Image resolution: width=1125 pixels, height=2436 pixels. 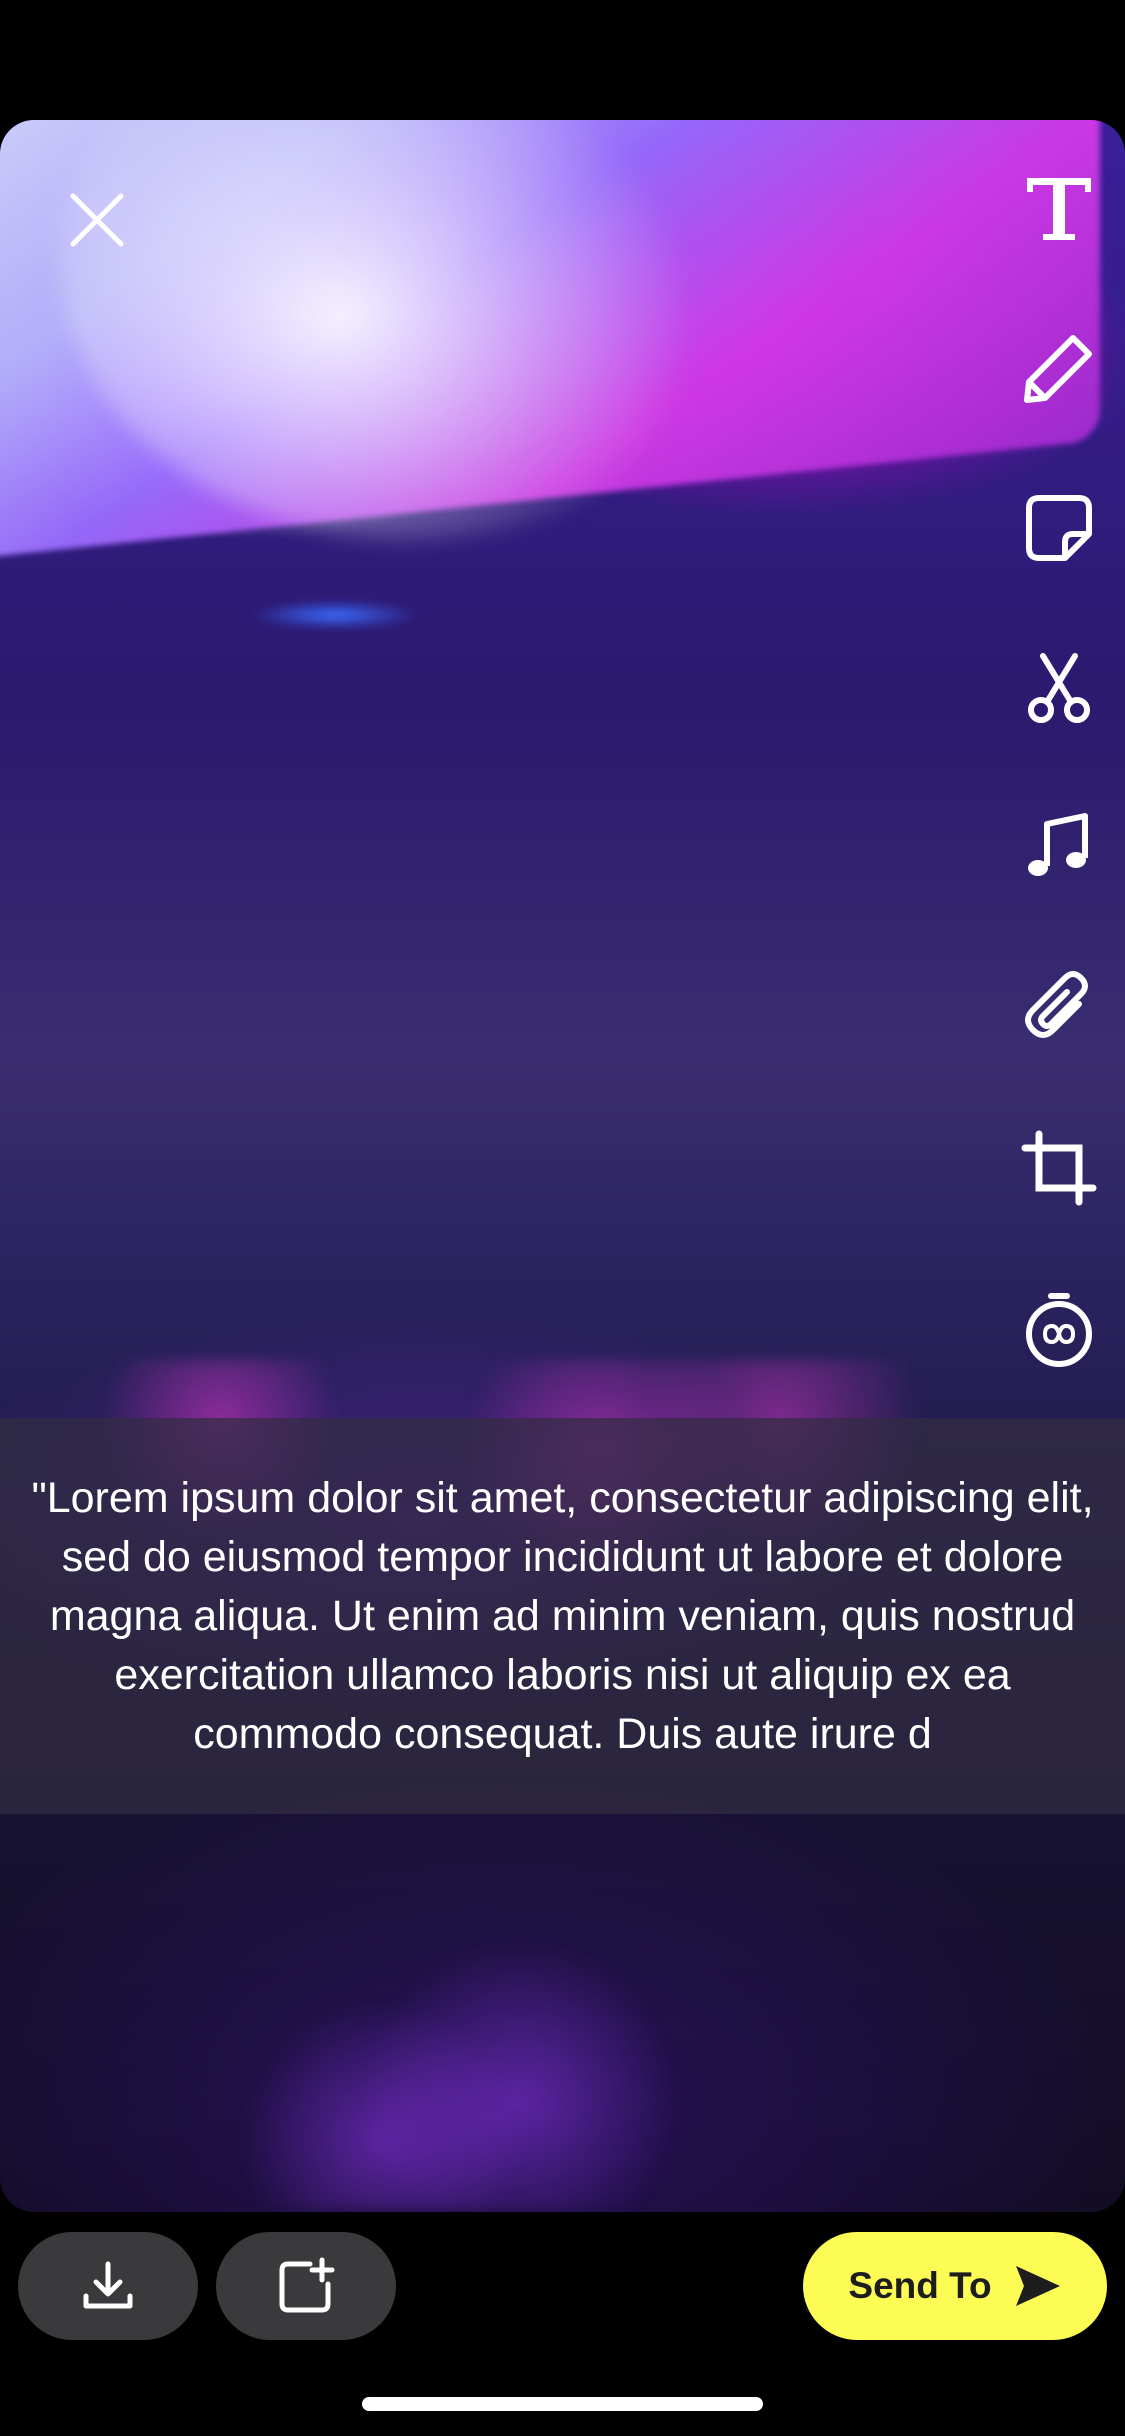 I want to click on home-indicator, so click(x=562, y=2404).